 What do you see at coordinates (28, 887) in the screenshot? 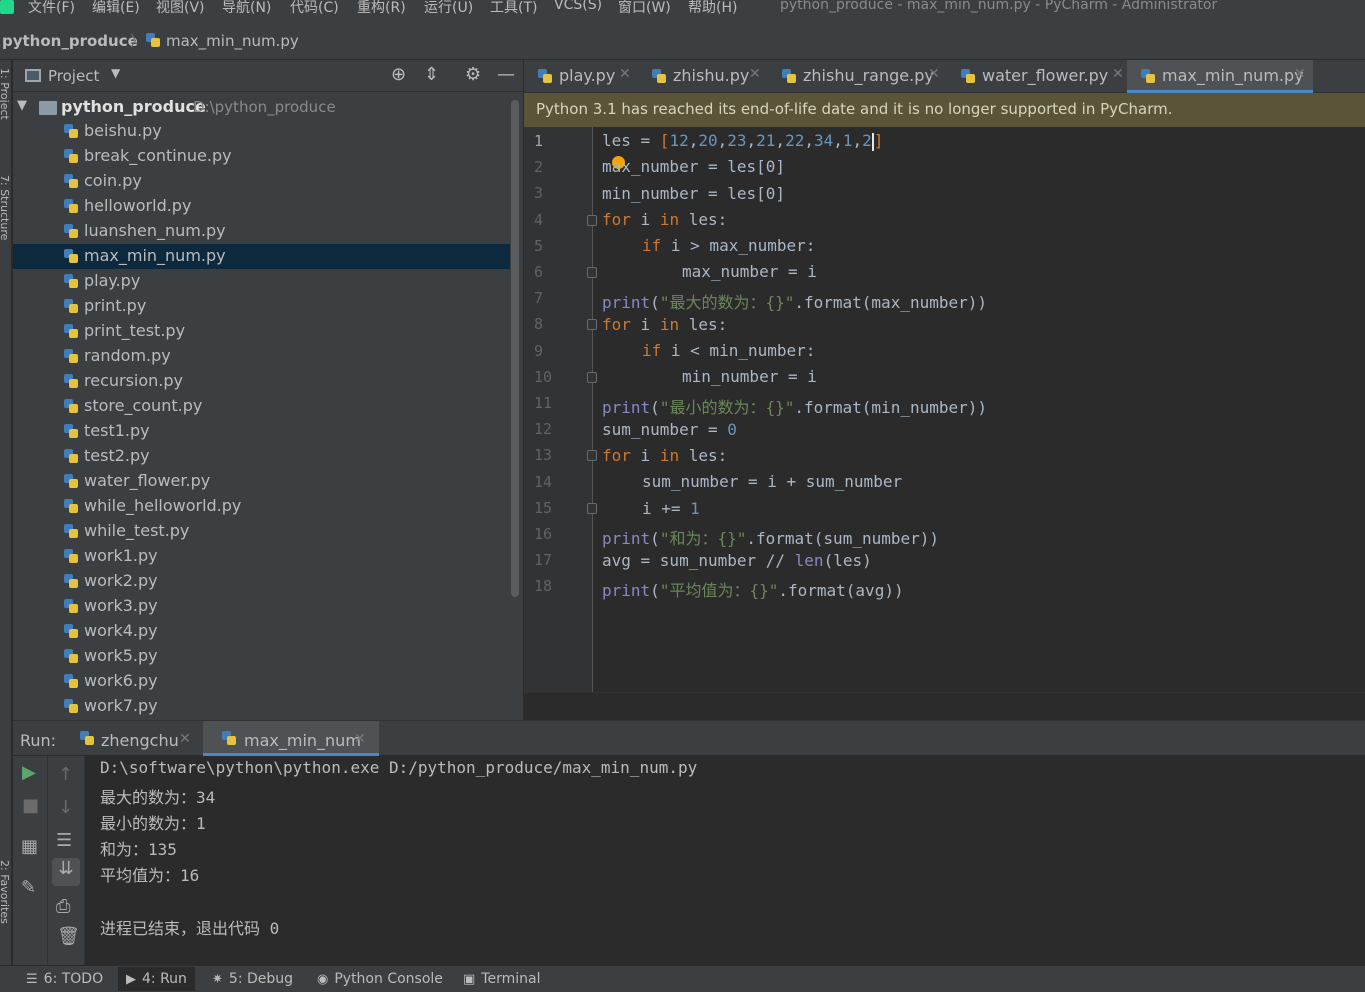
I see `pin-icon: ✎` at bounding box center [28, 887].